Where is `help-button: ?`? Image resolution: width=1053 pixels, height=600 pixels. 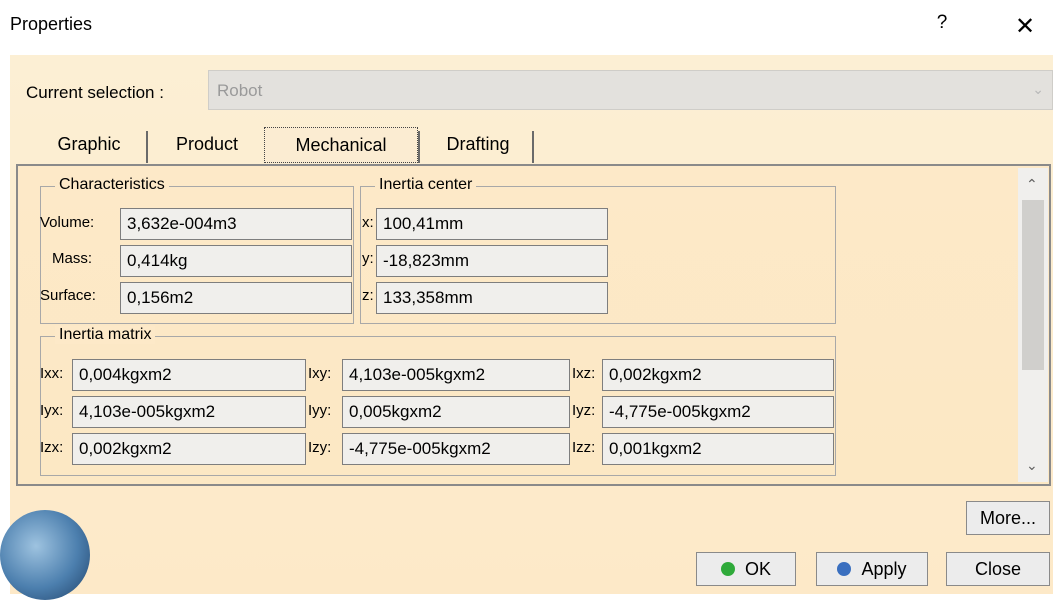
help-button: ? is located at coordinates (942, 25).